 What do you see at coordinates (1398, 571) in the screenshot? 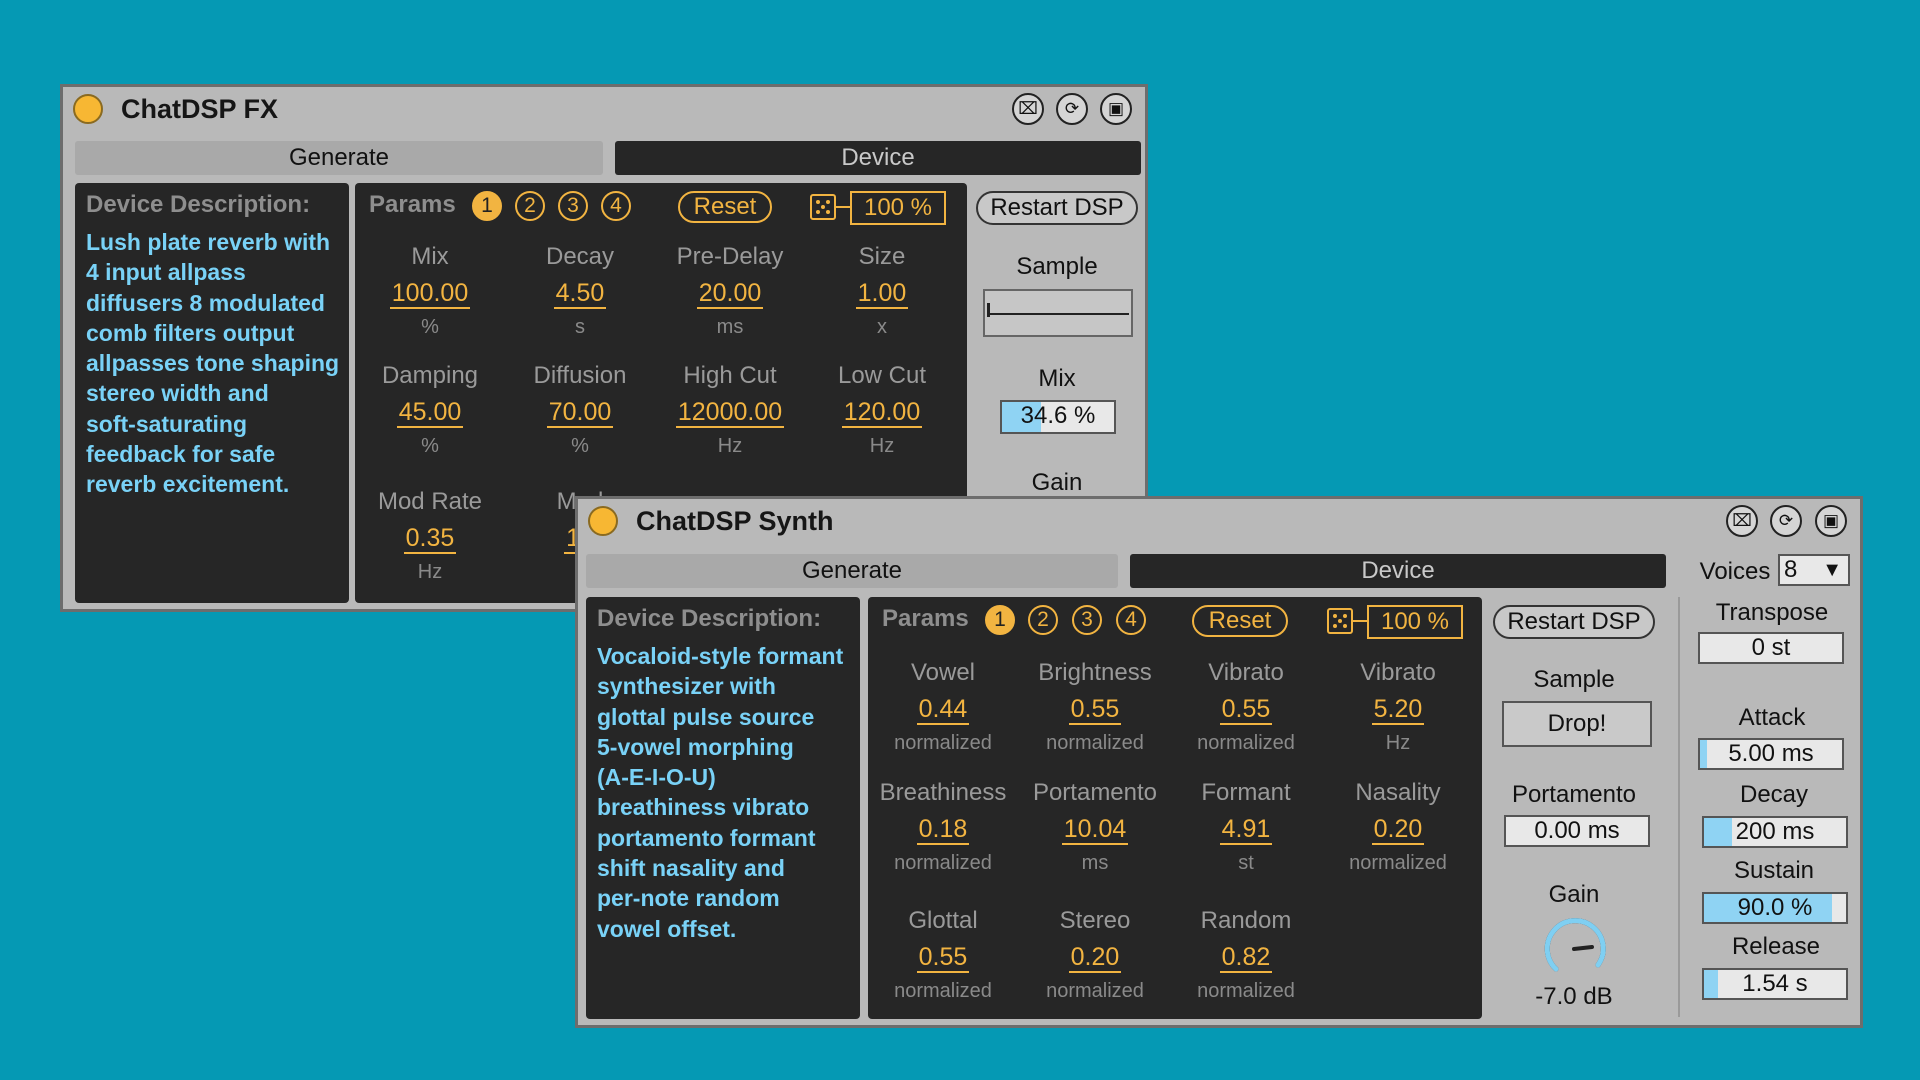
I see `synth-tab-device: Device` at bounding box center [1398, 571].